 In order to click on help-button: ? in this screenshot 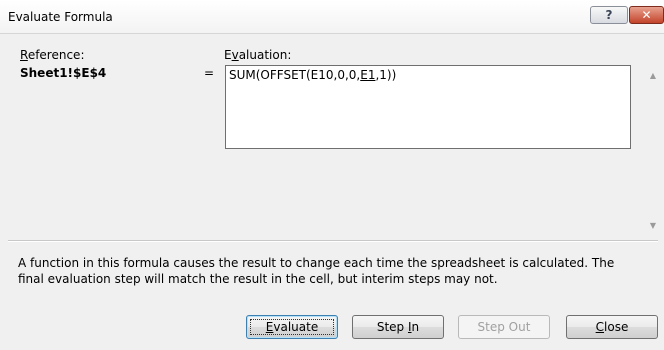, I will do `click(609, 15)`.